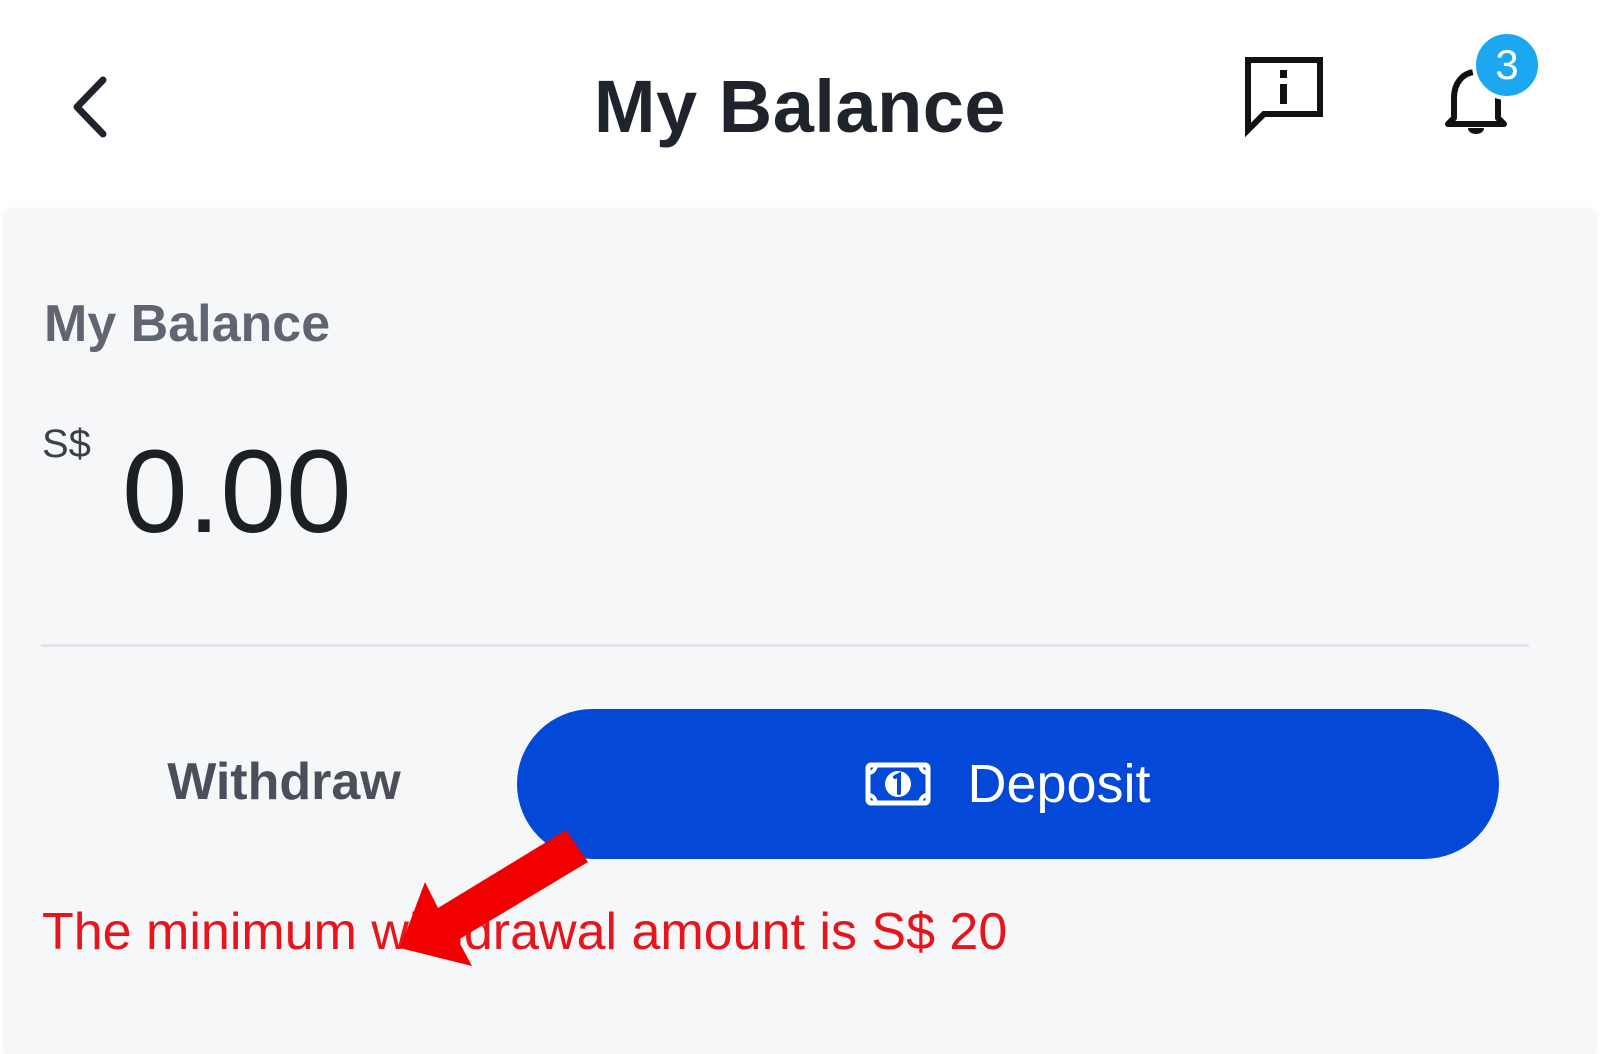 This screenshot has width=1600, height=1054. I want to click on notification-count-badge: 3, so click(1507, 65).